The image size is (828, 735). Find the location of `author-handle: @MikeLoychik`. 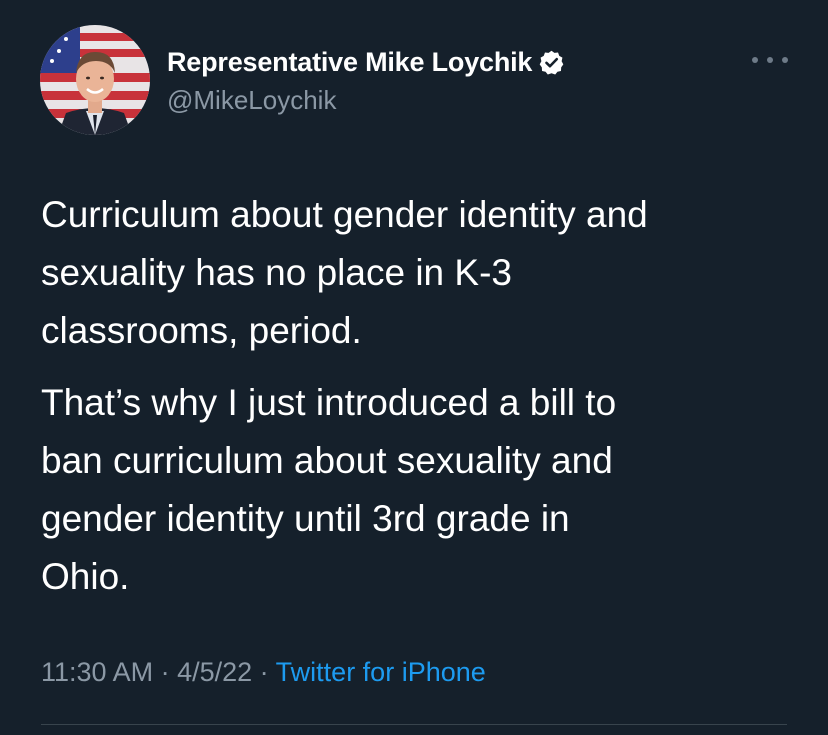

author-handle: @MikeLoychik is located at coordinates (251, 100).